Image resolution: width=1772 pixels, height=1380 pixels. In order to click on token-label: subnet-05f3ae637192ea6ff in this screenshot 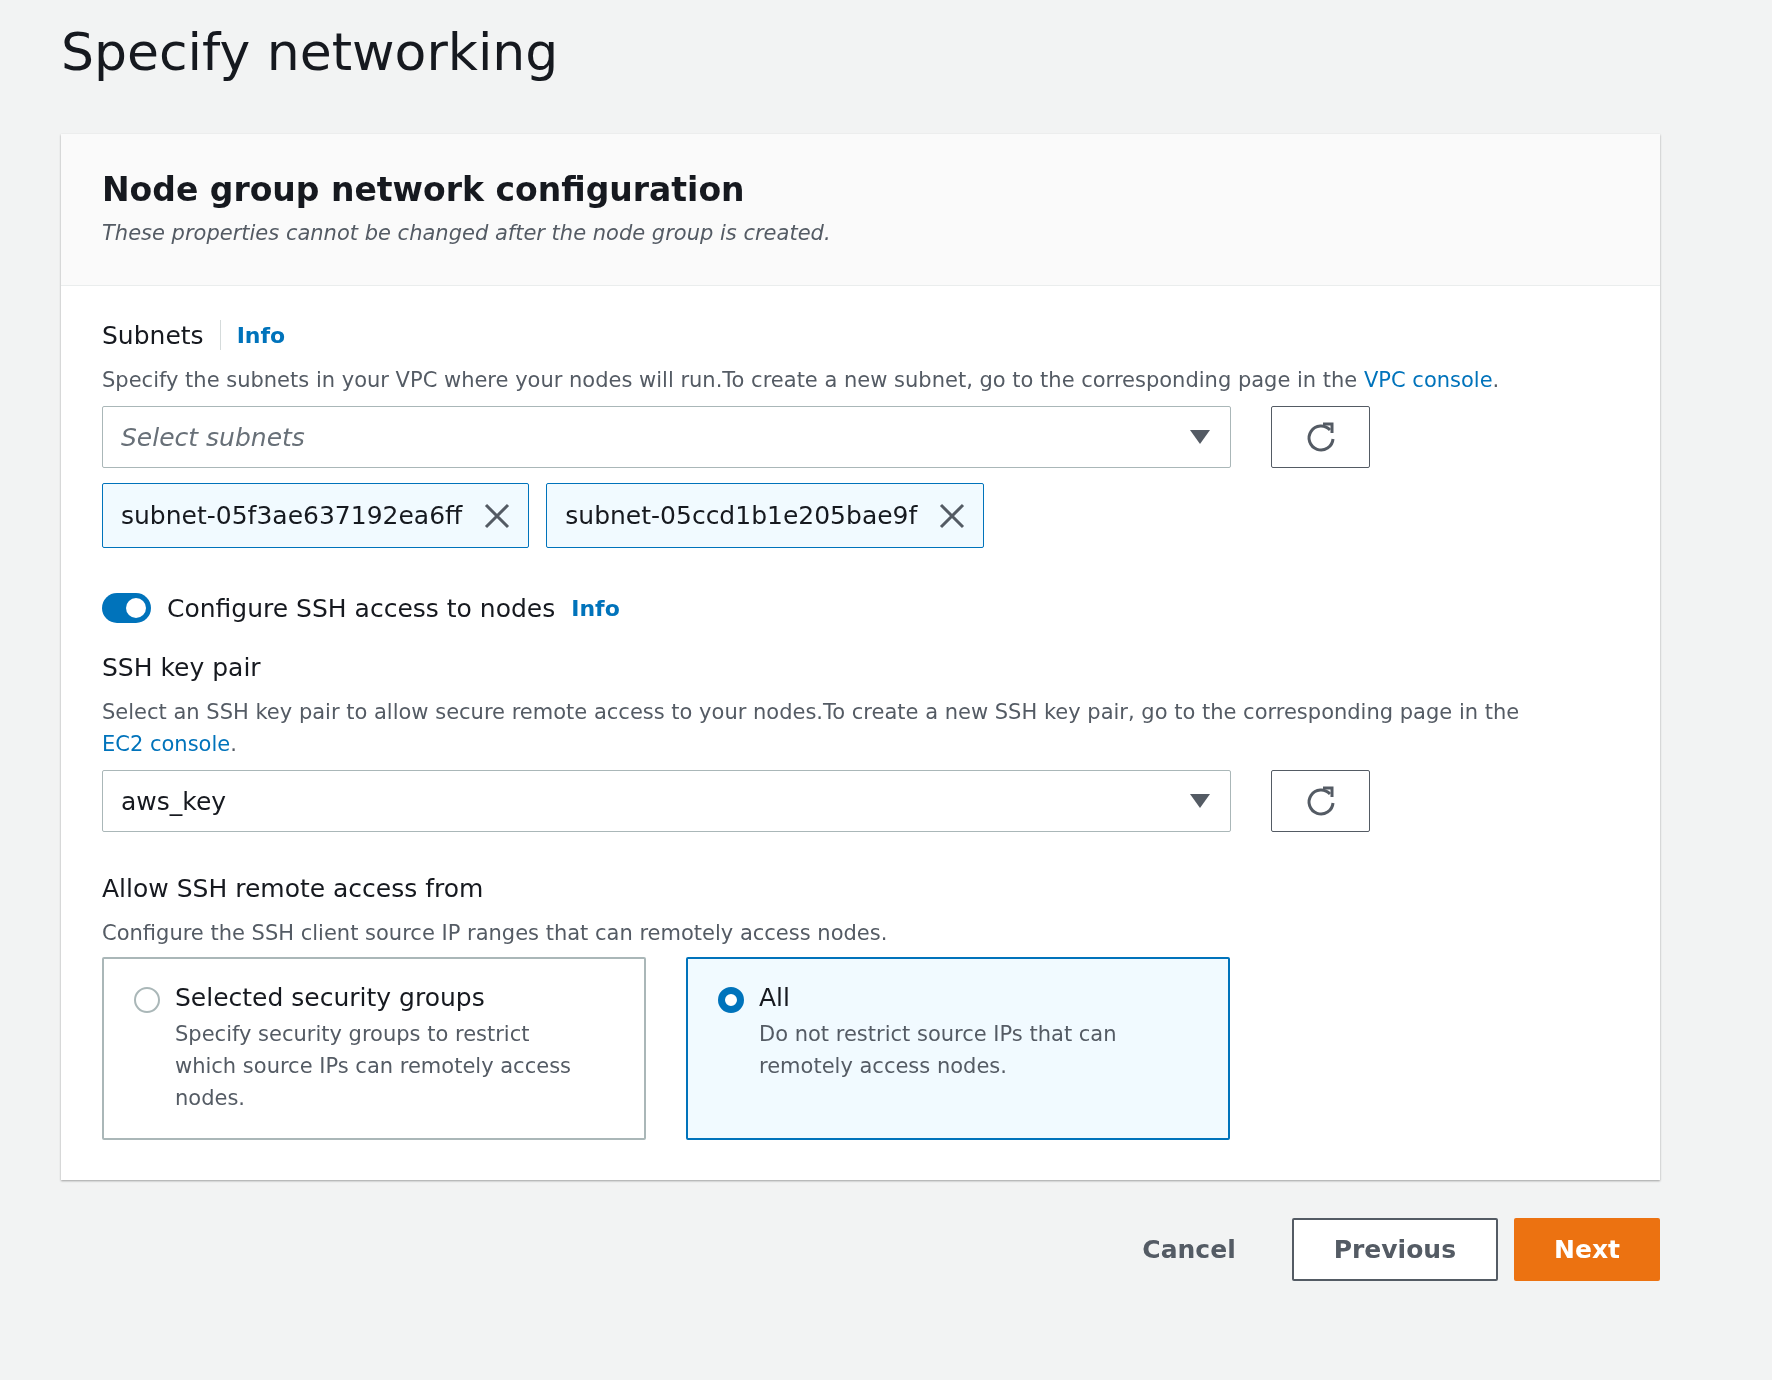, I will do `click(292, 515)`.